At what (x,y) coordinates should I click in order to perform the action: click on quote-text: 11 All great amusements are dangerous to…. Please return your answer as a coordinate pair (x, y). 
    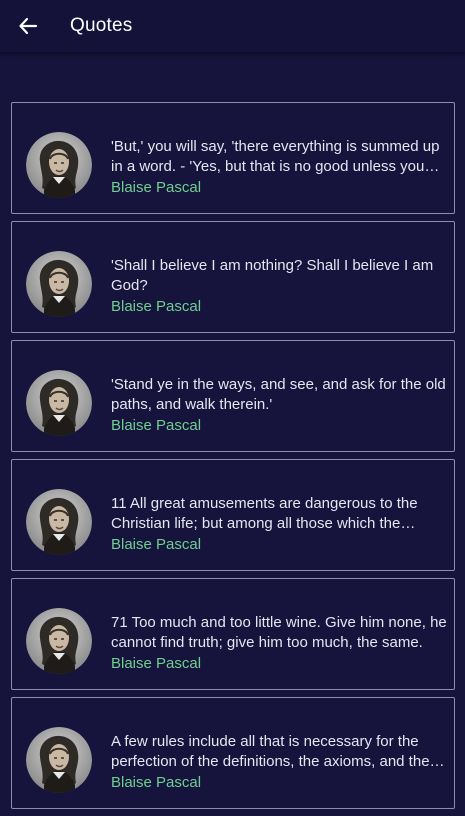
    Looking at the image, I should click on (264, 513).